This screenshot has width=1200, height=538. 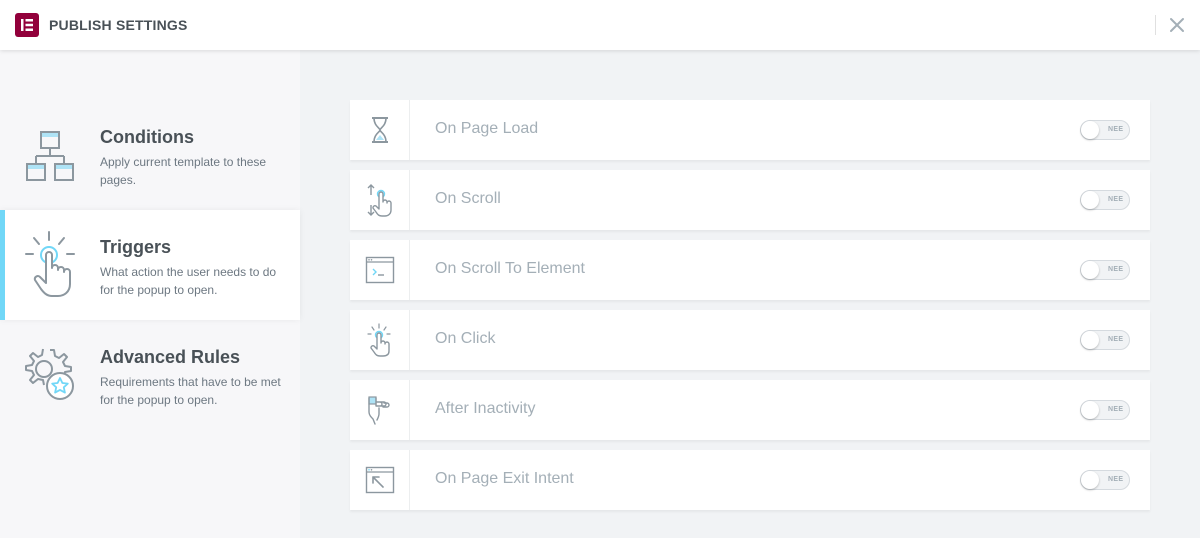 What do you see at coordinates (750, 340) in the screenshot?
I see `trigger-row-click: On Click NEE` at bounding box center [750, 340].